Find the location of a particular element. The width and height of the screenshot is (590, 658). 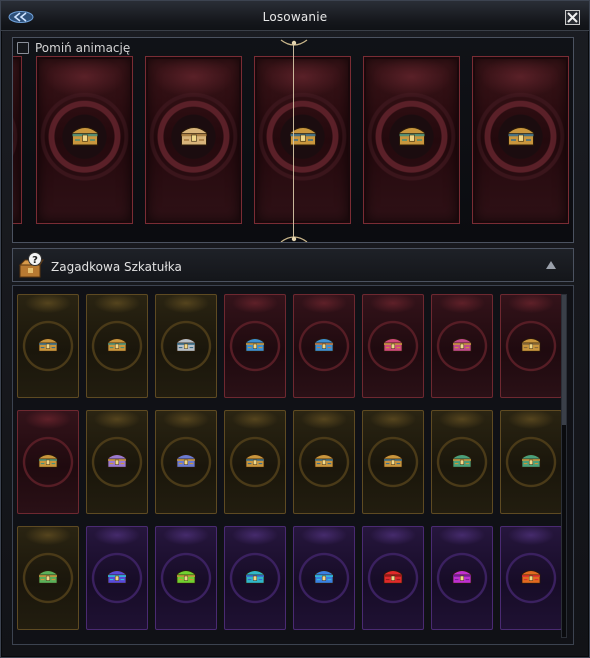

bottom-marker-ornament is located at coordinates (294, 239).